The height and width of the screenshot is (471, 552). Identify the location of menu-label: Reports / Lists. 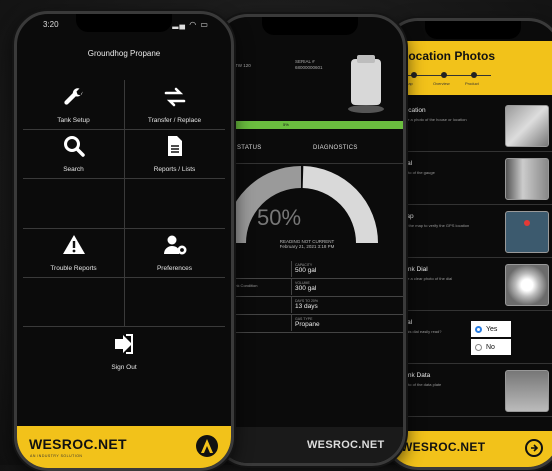
(174, 170).